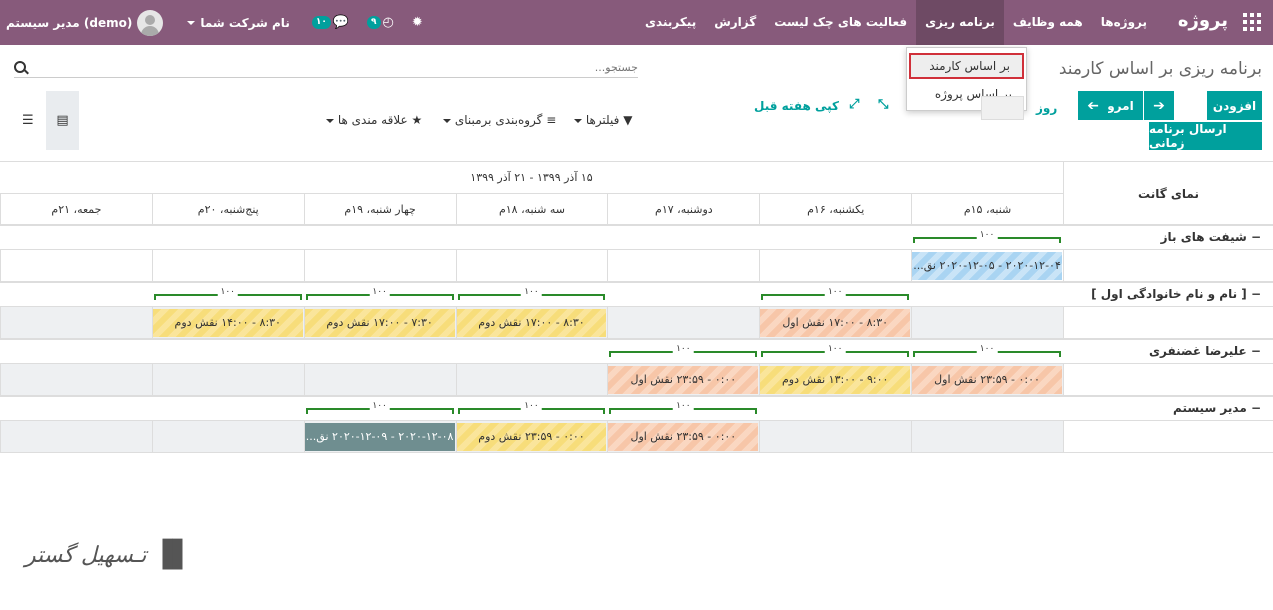 This screenshot has height=610, width=1273. I want to click on user-menu: مدیر سیستم (demo), so click(85, 22).